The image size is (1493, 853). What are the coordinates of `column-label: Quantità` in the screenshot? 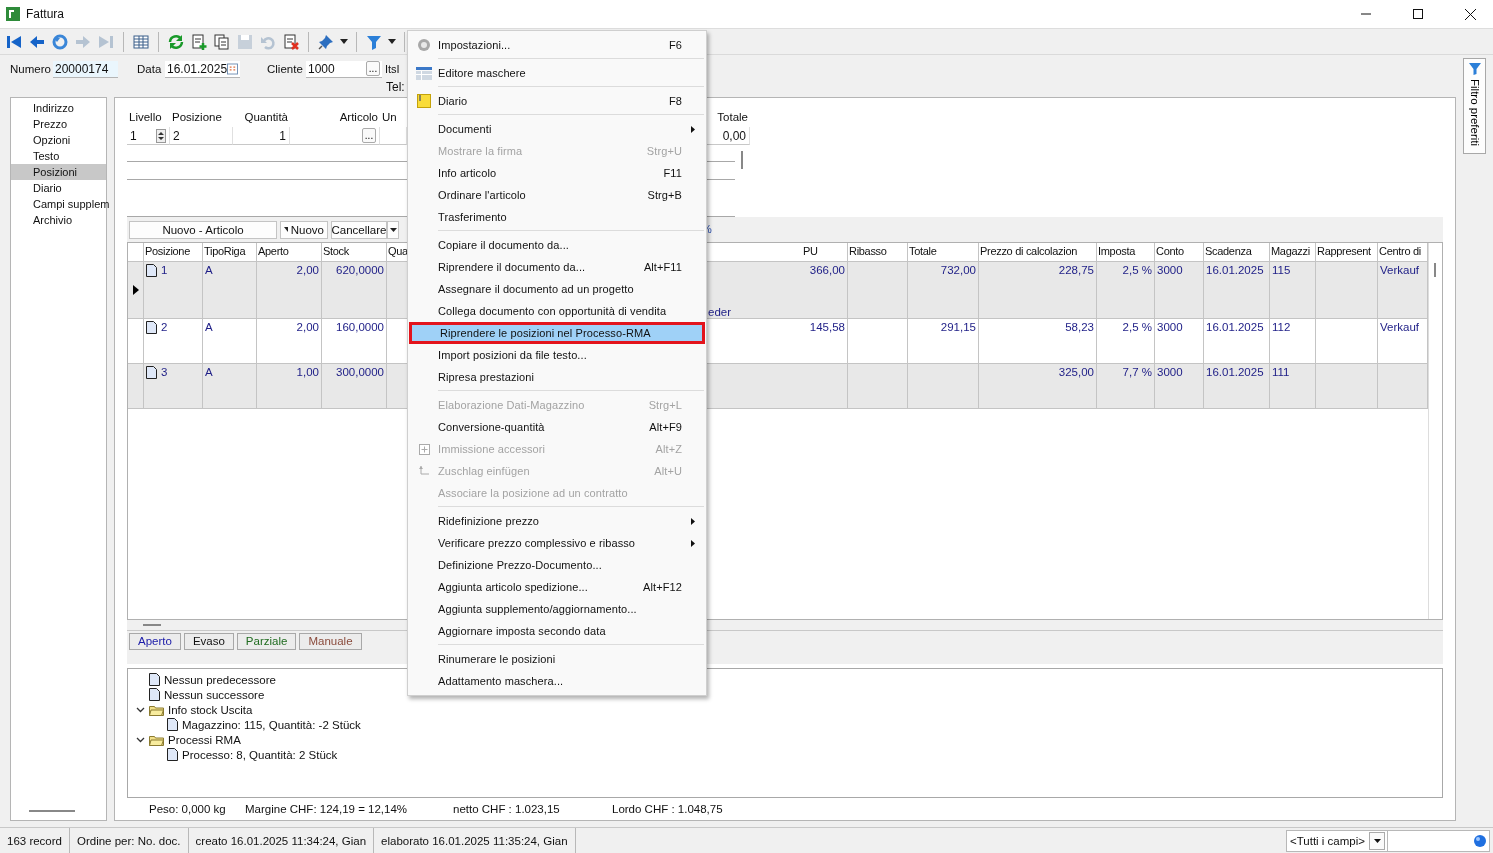 It's located at (266, 117).